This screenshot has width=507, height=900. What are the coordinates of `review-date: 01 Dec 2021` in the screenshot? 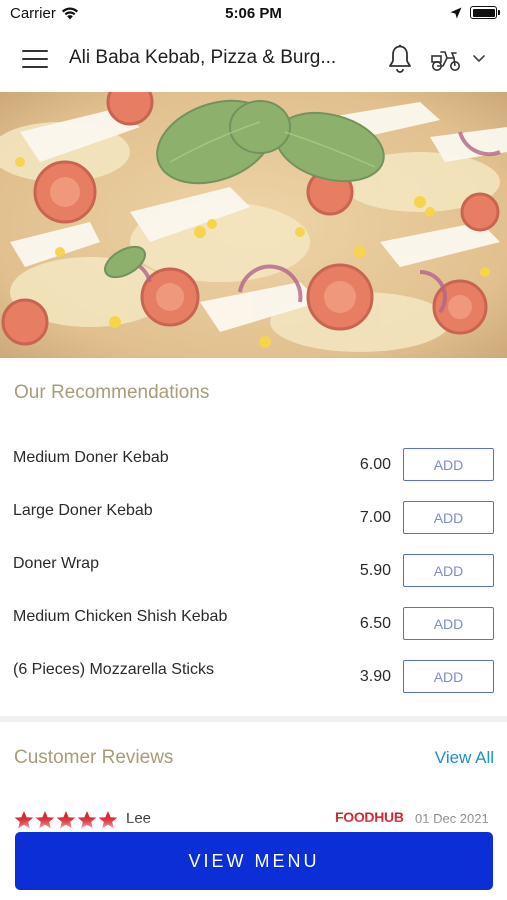 It's located at (452, 818).